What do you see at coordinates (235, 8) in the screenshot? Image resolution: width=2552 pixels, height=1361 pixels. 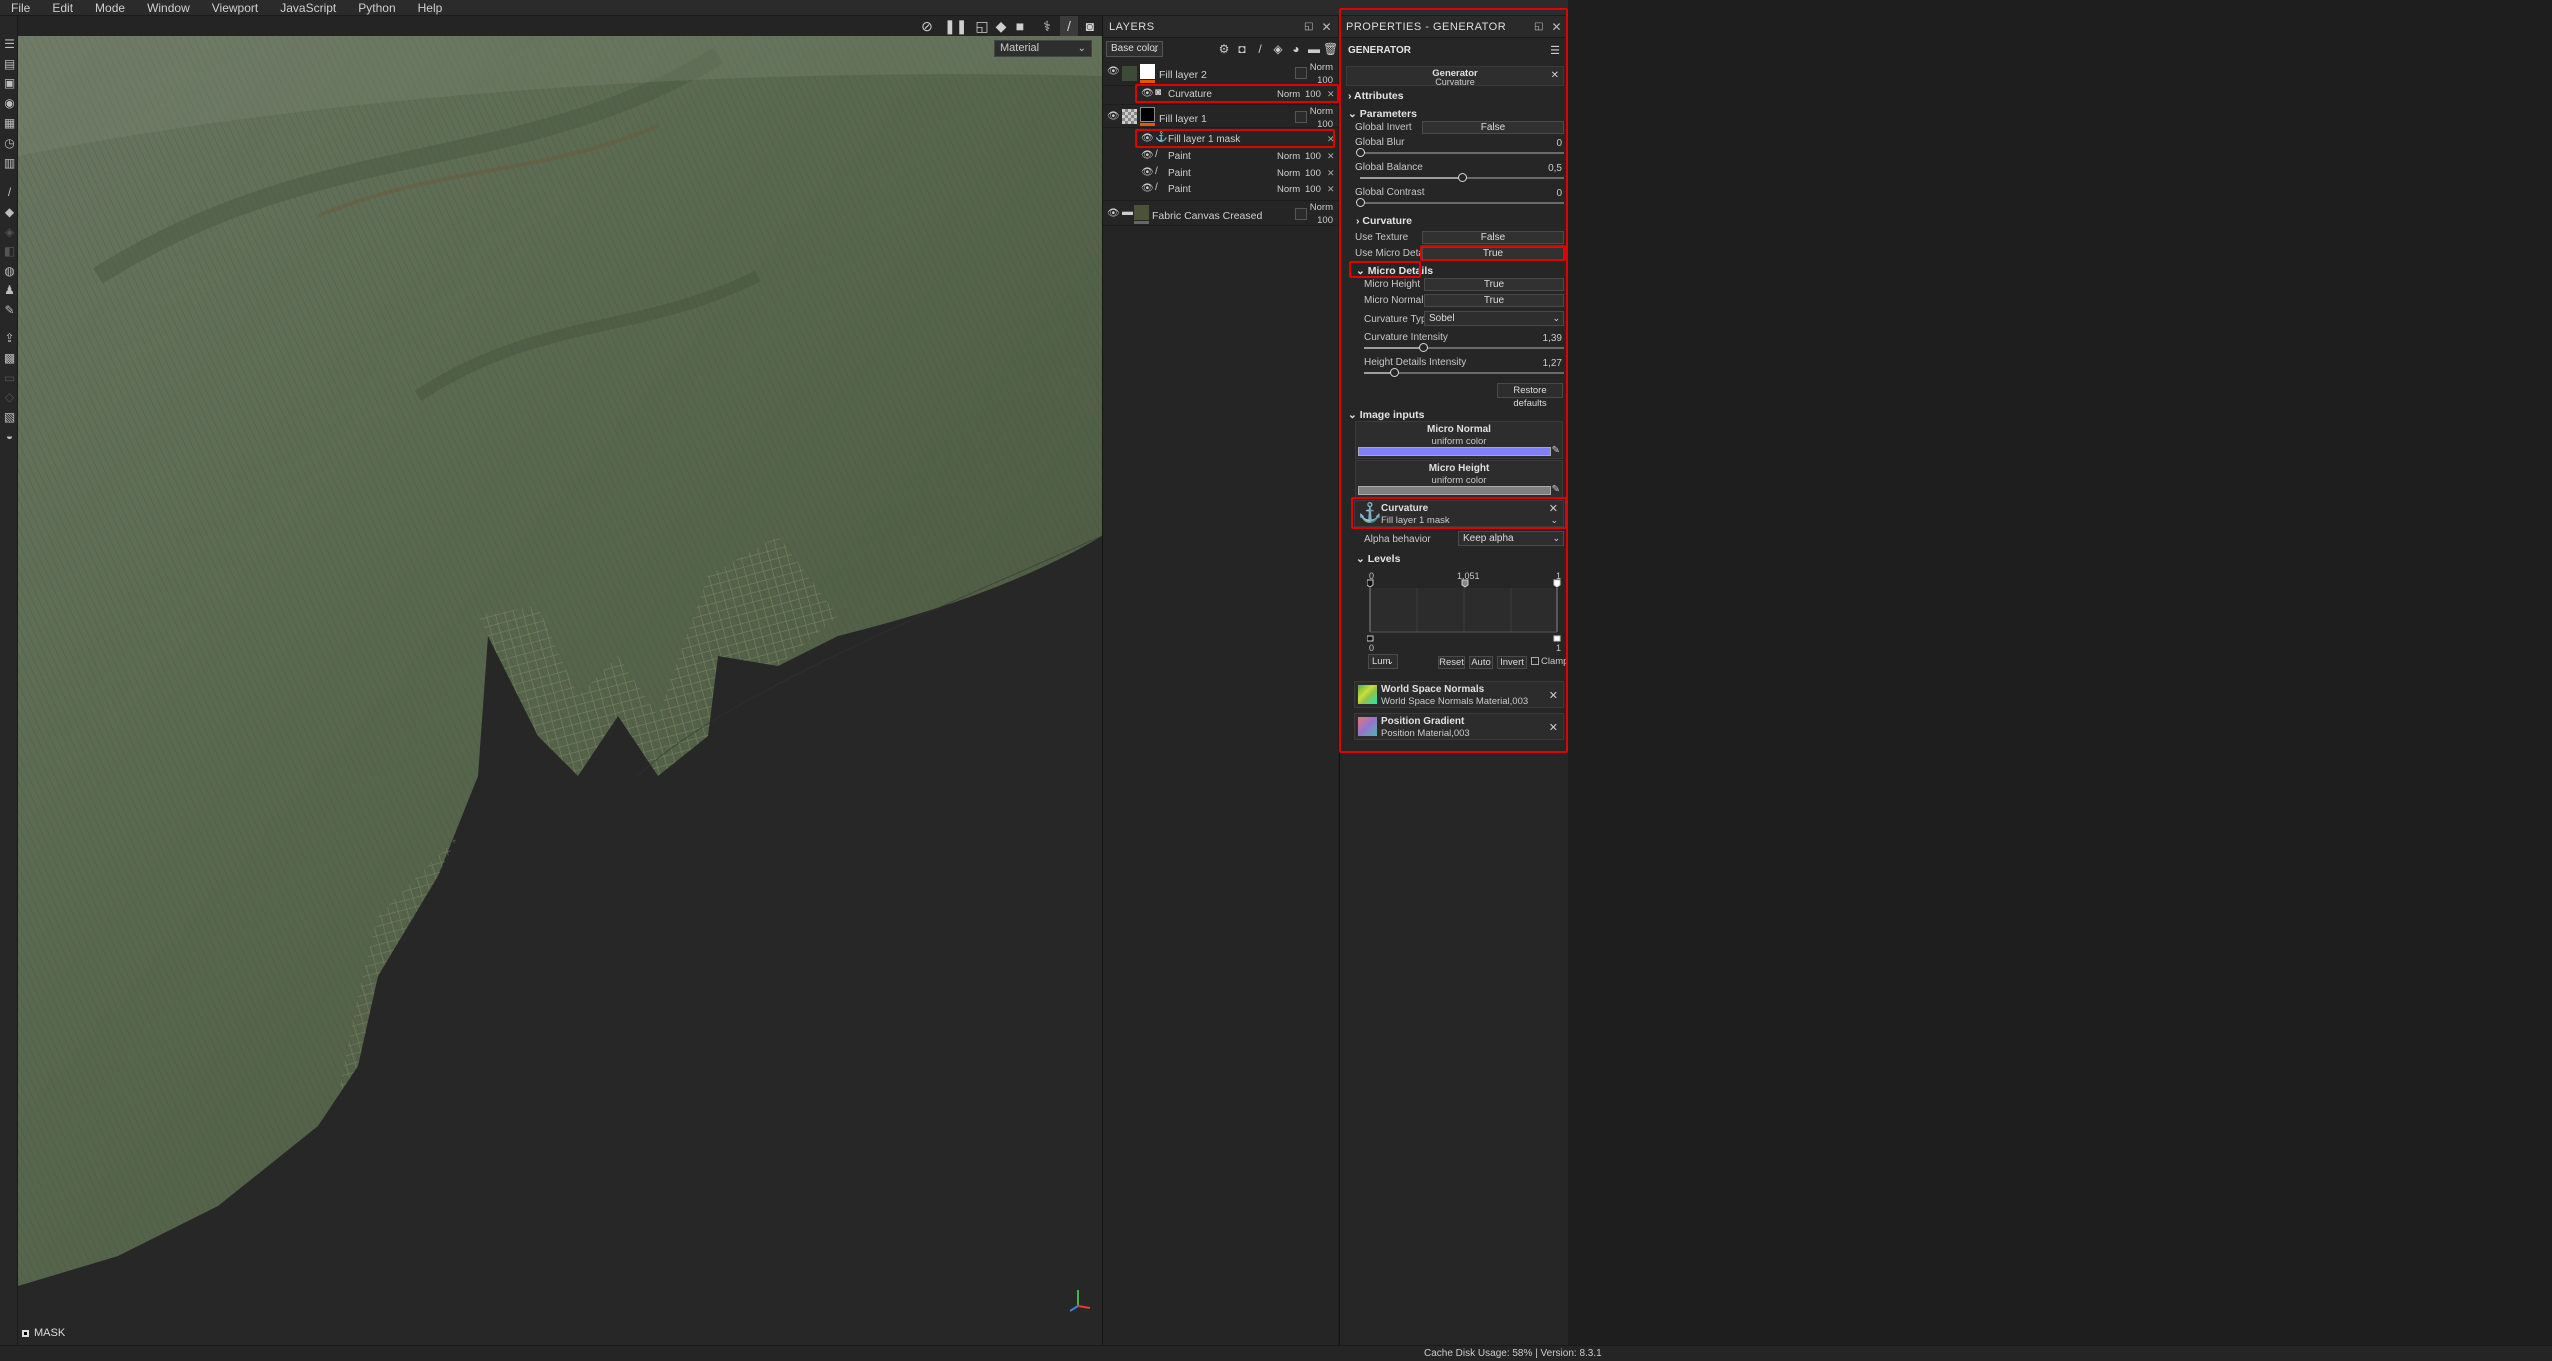 I see `menu-viewport: Viewport` at bounding box center [235, 8].